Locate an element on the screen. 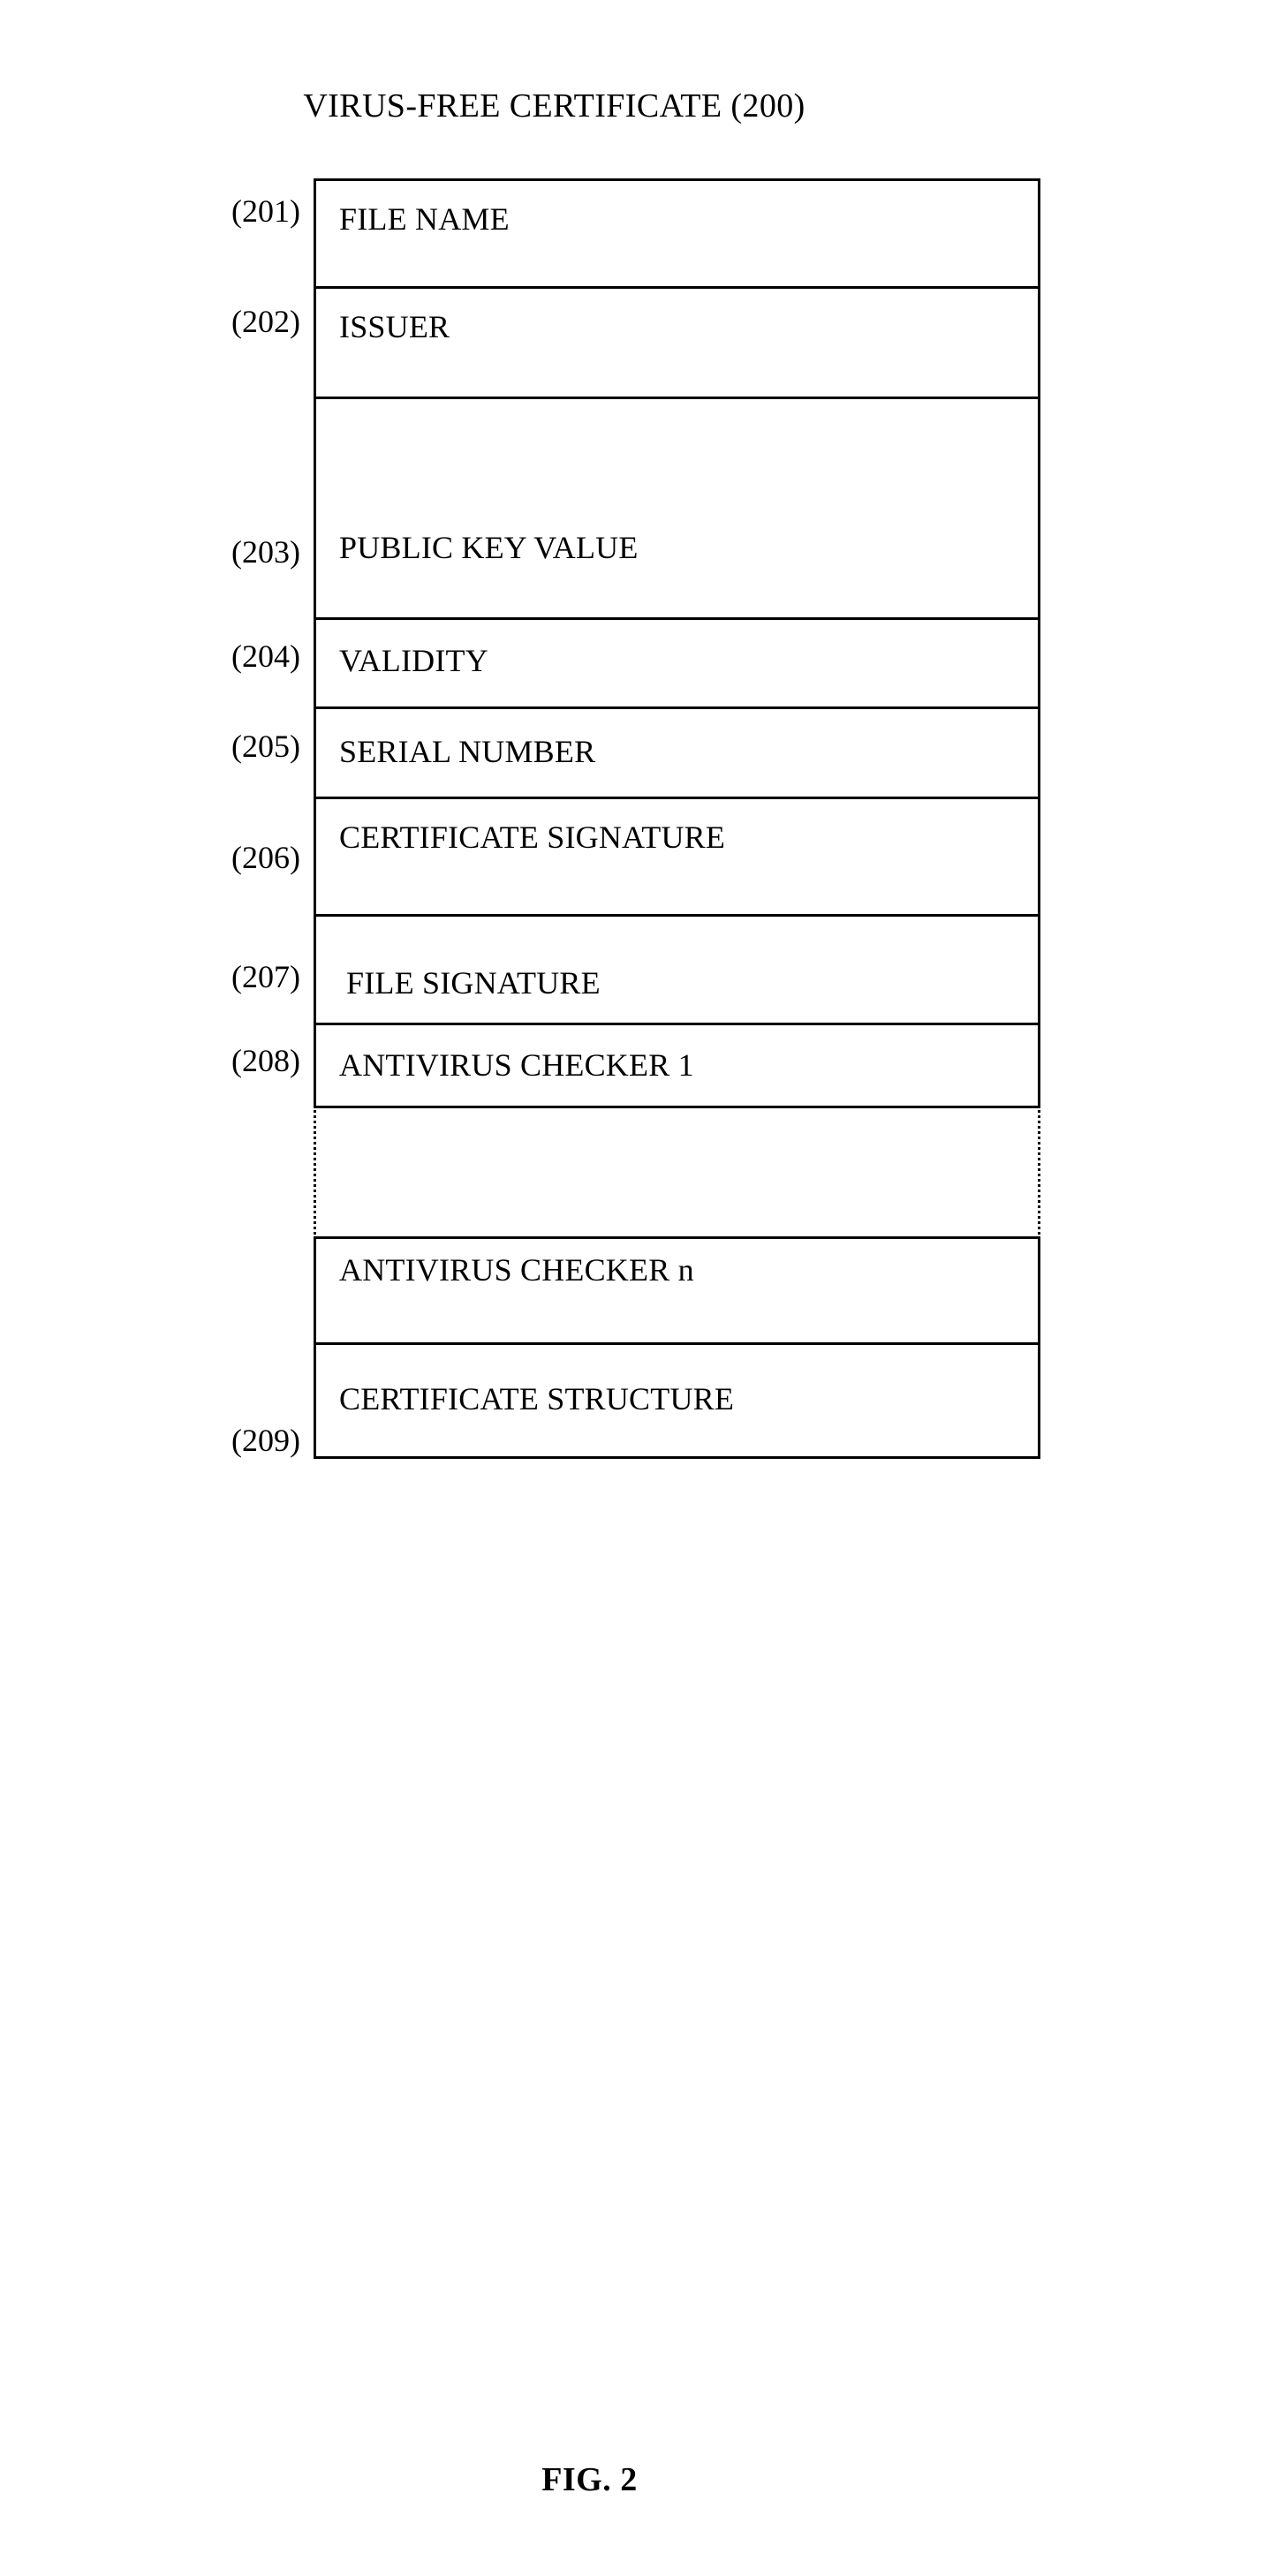 This screenshot has width=1263, height=2576. row-label-issuer: ISSUER is located at coordinates (394, 326).